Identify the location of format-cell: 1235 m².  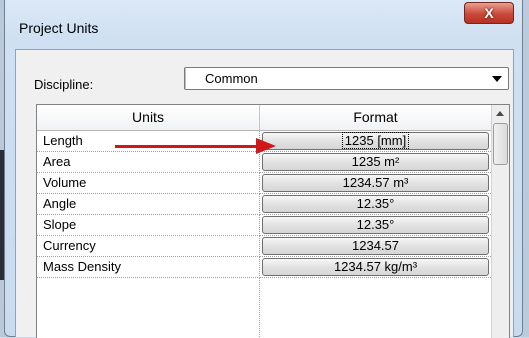
(375, 162).